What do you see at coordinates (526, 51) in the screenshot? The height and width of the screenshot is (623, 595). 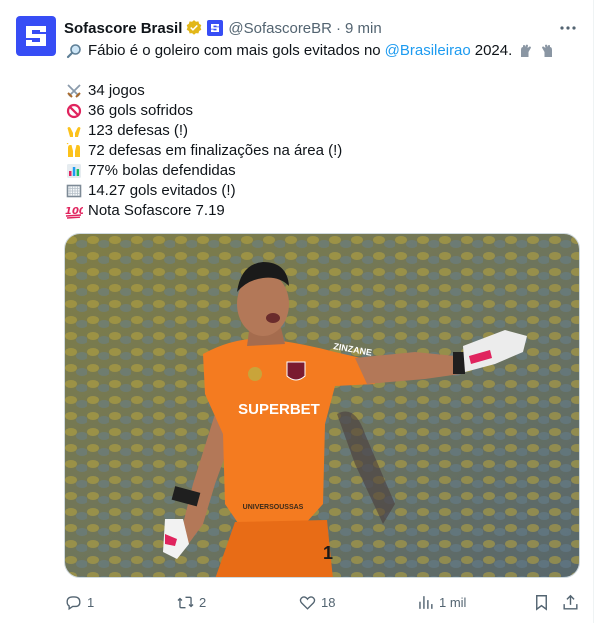 I see `glove-icon` at bounding box center [526, 51].